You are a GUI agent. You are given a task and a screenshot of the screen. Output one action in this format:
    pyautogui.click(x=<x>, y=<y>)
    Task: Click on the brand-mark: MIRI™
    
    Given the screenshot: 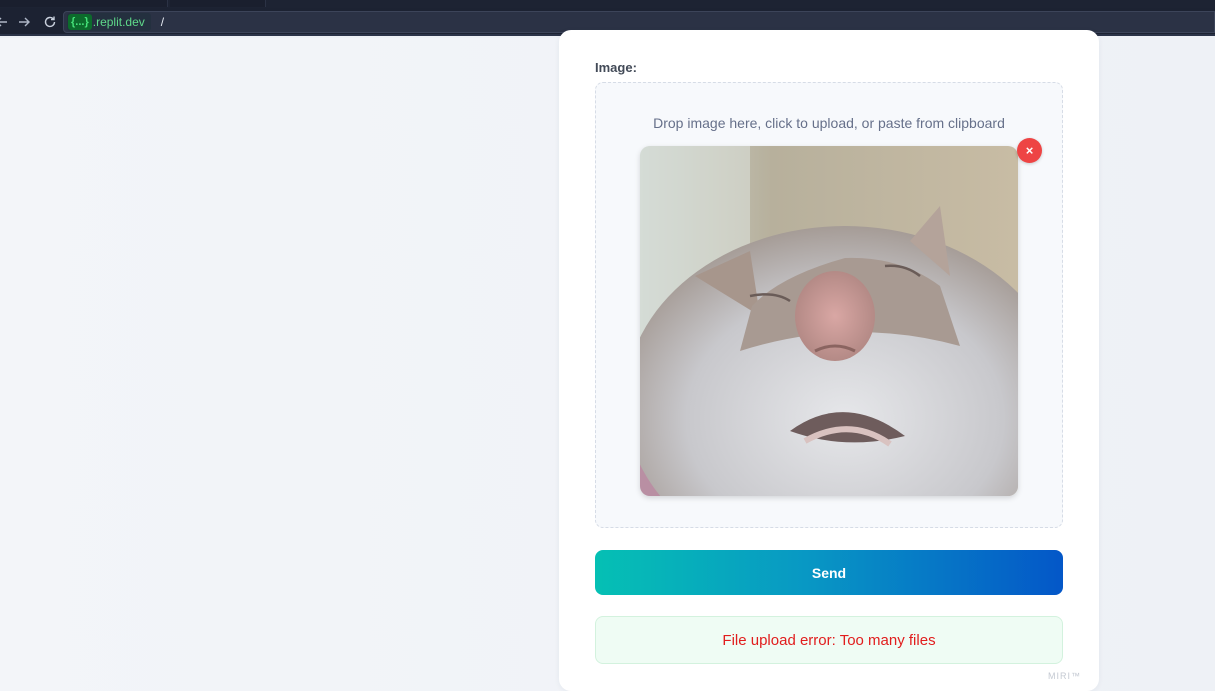 What is the action you would take?
    pyautogui.click(x=1064, y=676)
    